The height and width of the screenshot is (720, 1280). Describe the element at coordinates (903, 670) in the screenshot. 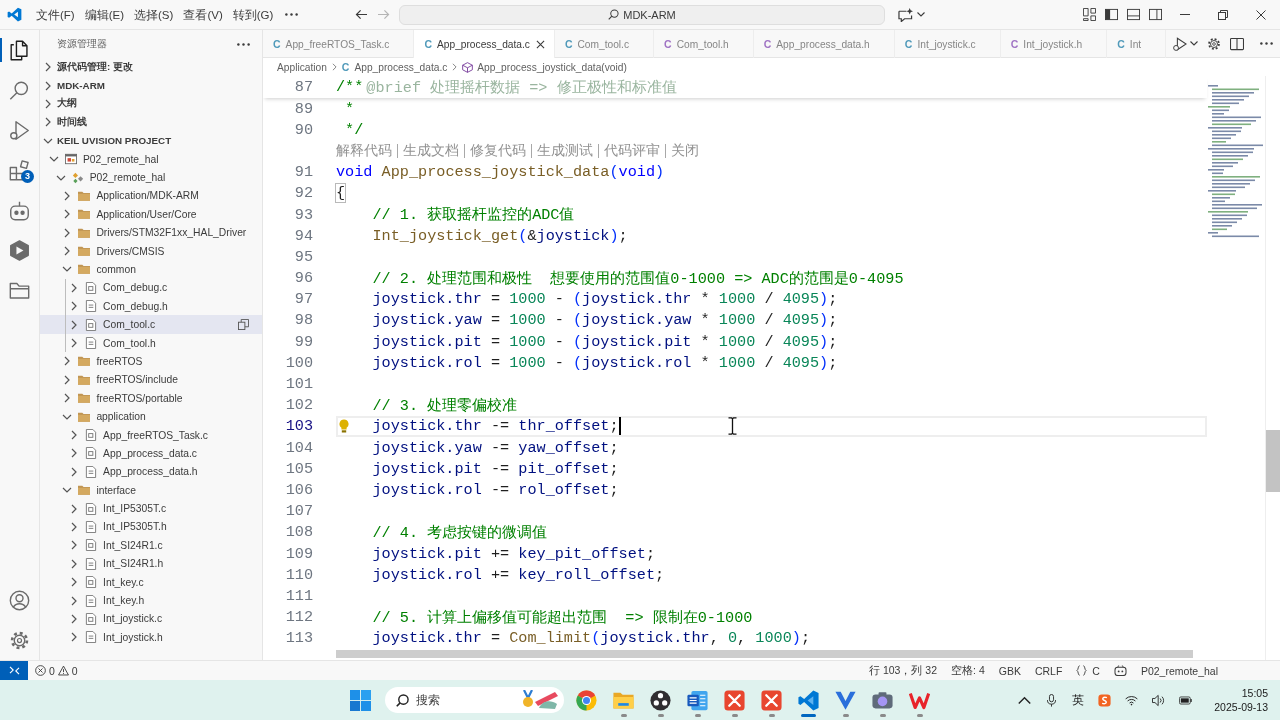

I see `status-item: 行 103，列 32` at that location.